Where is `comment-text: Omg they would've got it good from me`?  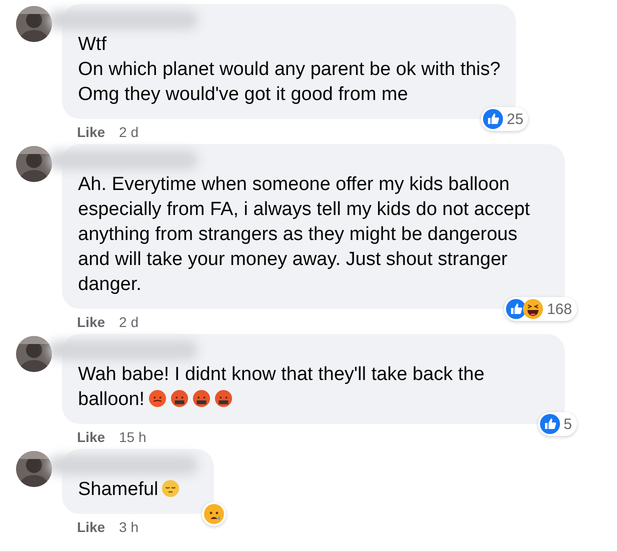
comment-text: Omg they would've got it good from me is located at coordinates (243, 95).